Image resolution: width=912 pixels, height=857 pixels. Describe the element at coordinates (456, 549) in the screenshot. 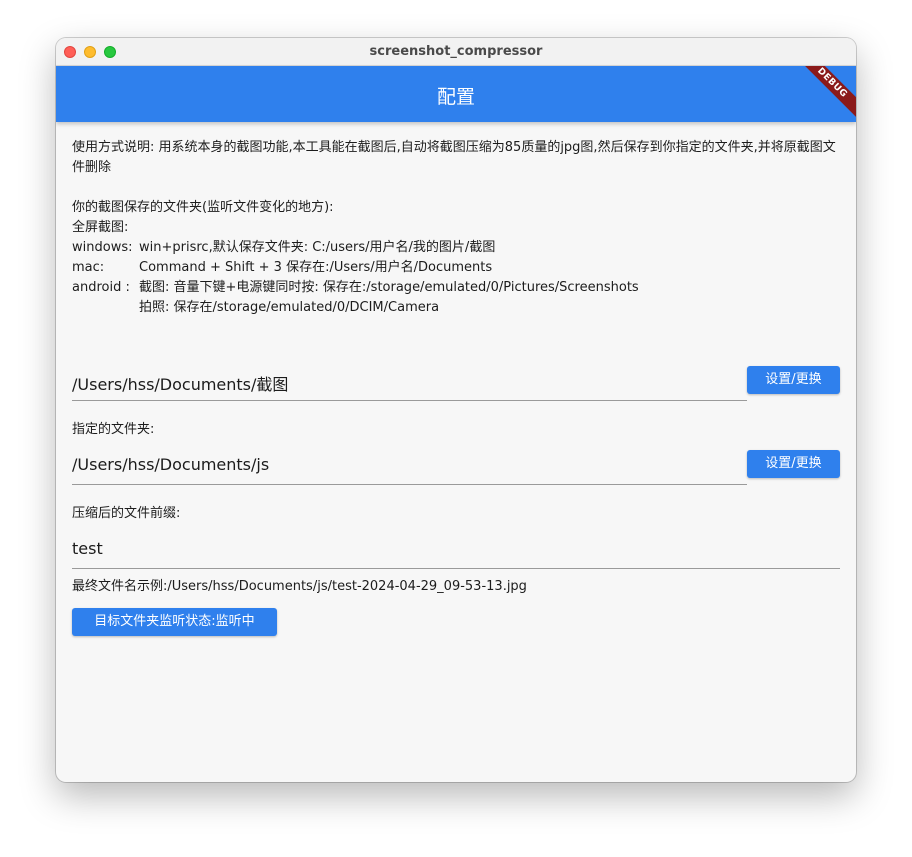

I see `prefix-input: test` at that location.